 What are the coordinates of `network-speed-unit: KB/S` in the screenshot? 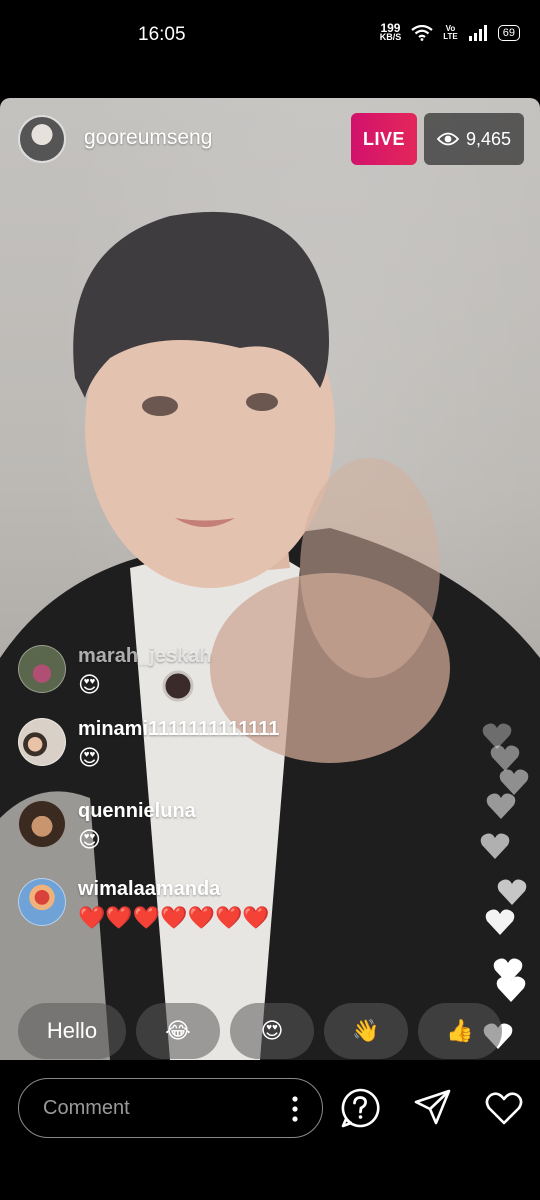 It's located at (390, 37).